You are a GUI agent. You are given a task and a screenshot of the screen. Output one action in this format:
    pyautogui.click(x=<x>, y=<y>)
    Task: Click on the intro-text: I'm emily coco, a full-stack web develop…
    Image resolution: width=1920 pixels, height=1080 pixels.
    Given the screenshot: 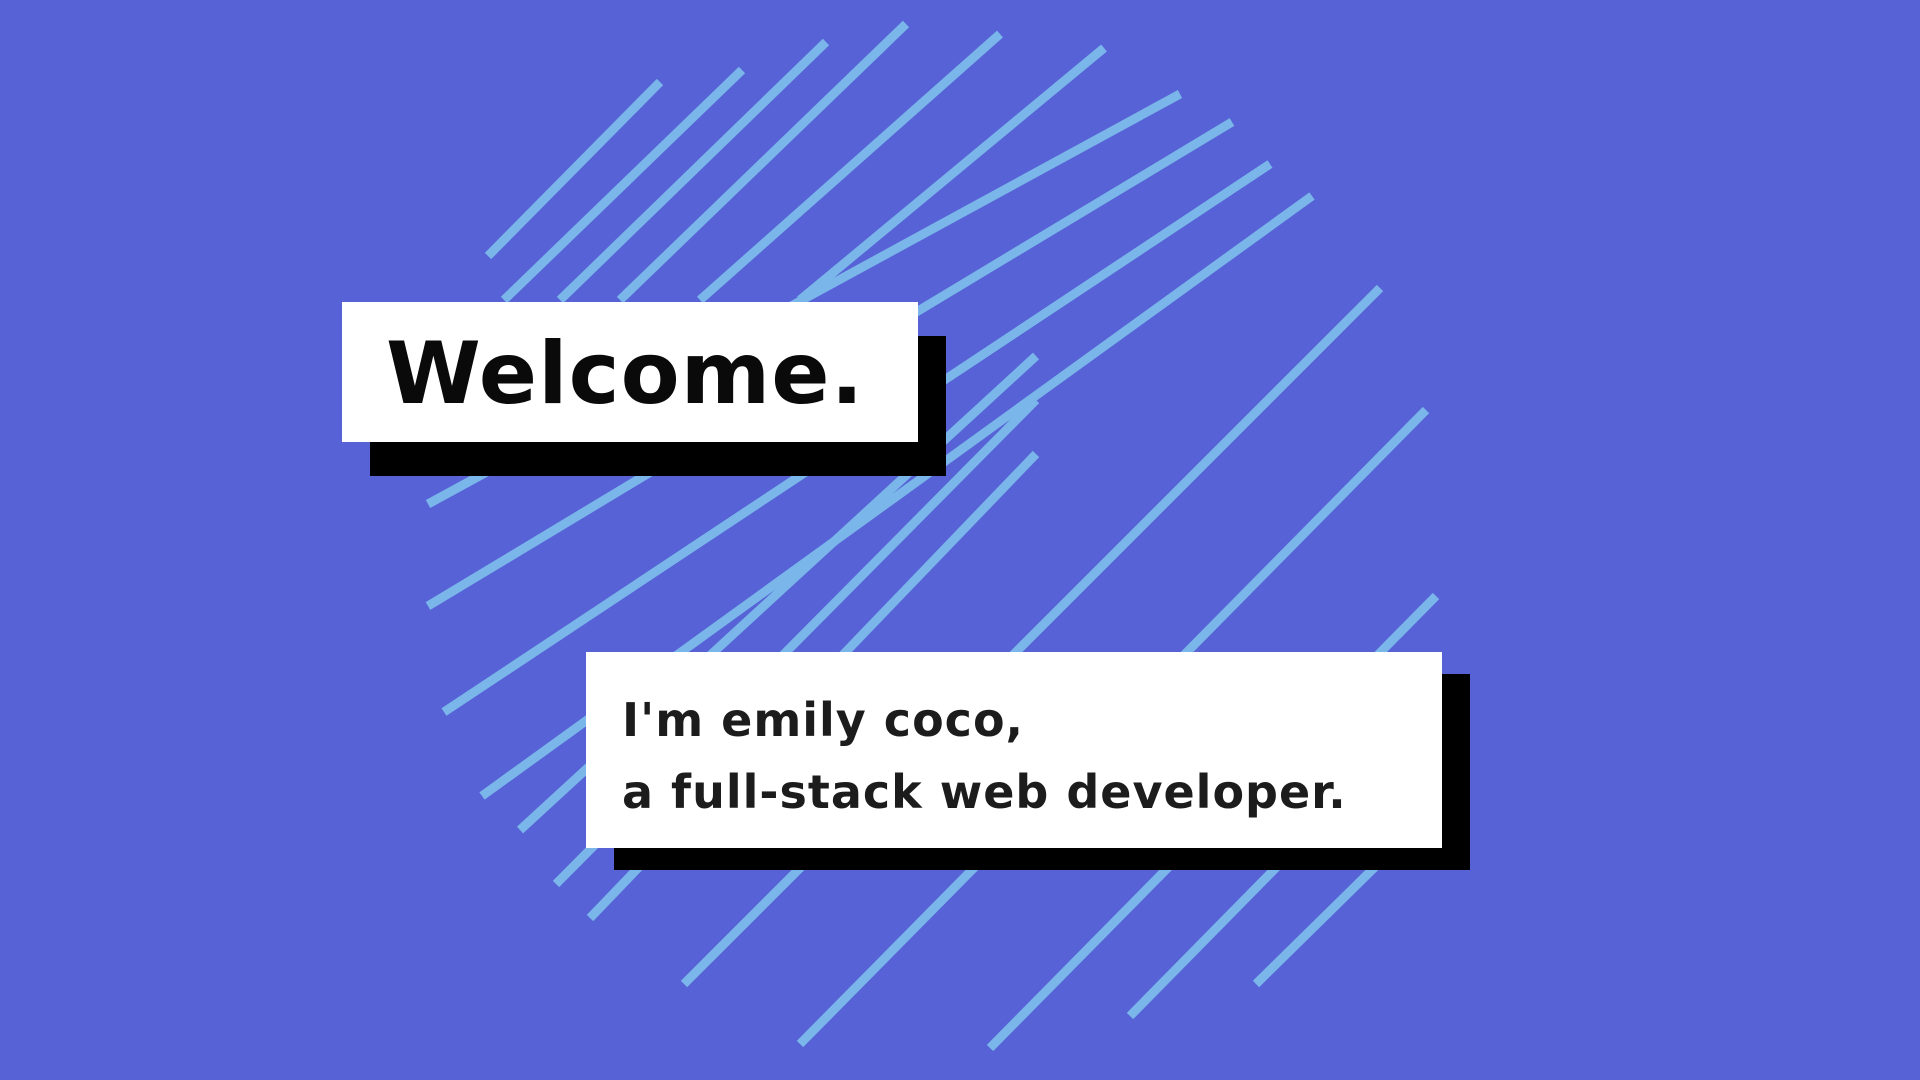 What is the action you would take?
    pyautogui.click(x=984, y=756)
    